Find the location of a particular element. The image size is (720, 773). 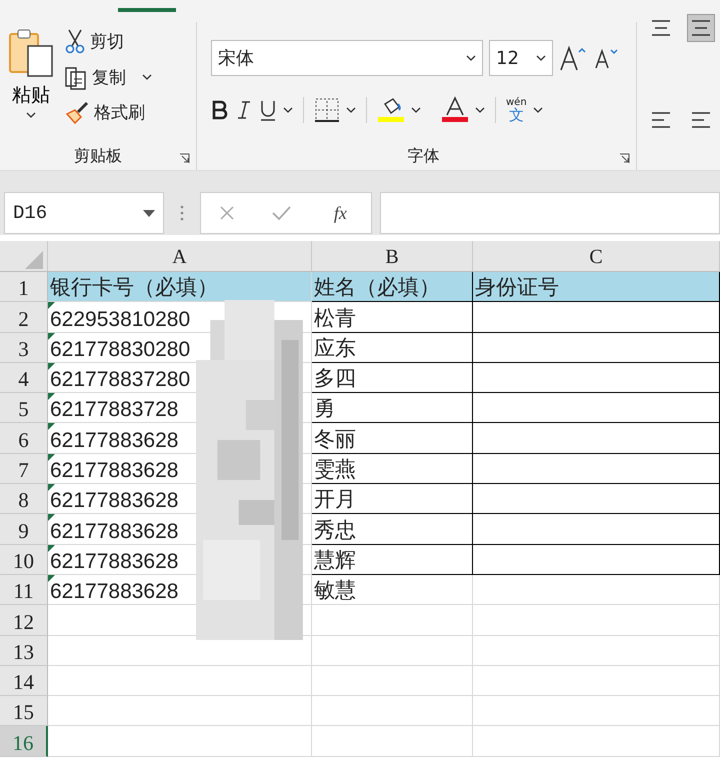

row-header: 13 is located at coordinates (24, 651).